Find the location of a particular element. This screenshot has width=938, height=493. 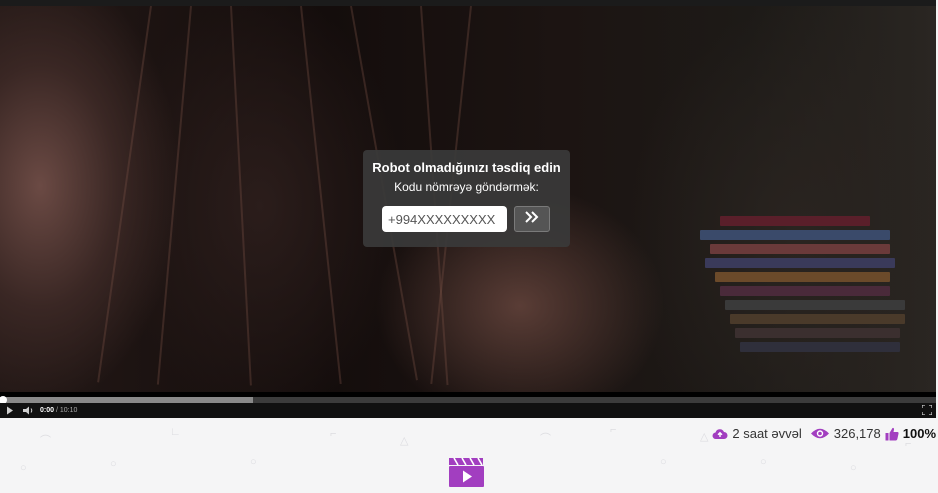

rating-percent: 100% is located at coordinates (919, 433).